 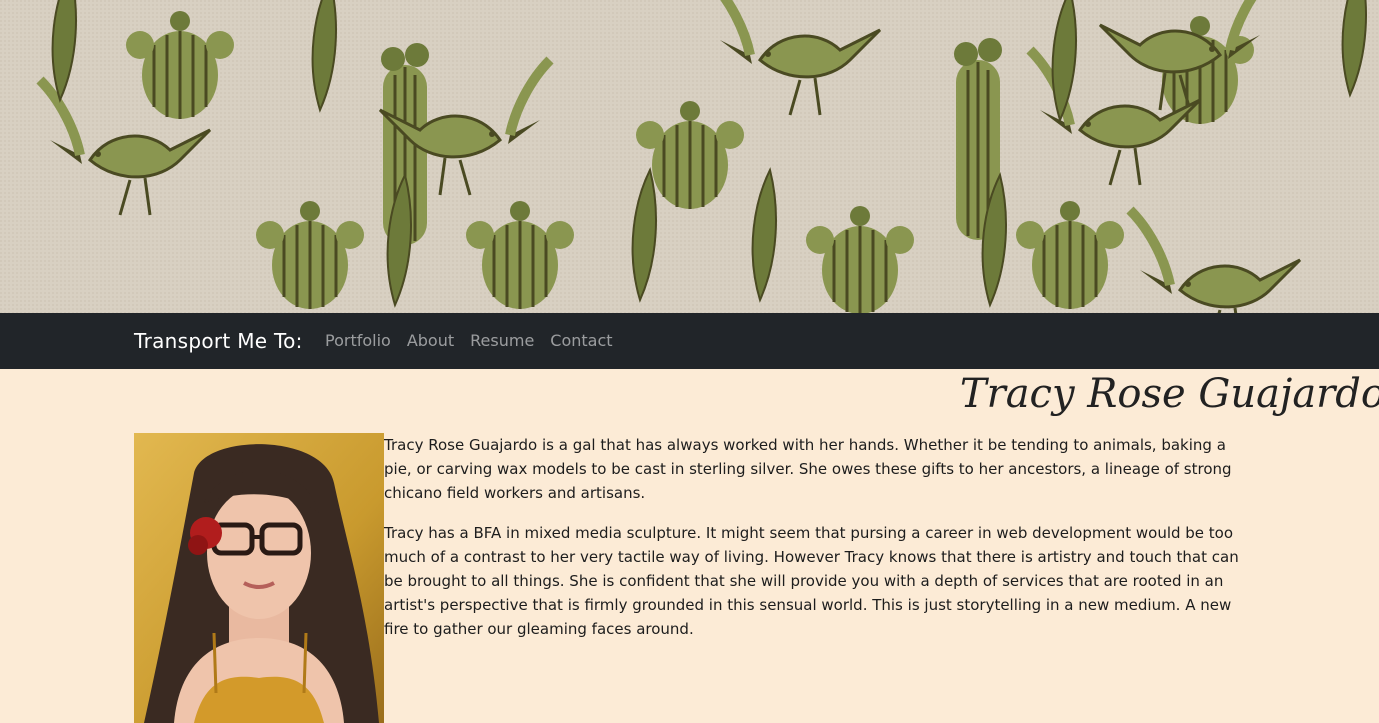 I want to click on nav-link-about: About, so click(x=430, y=341).